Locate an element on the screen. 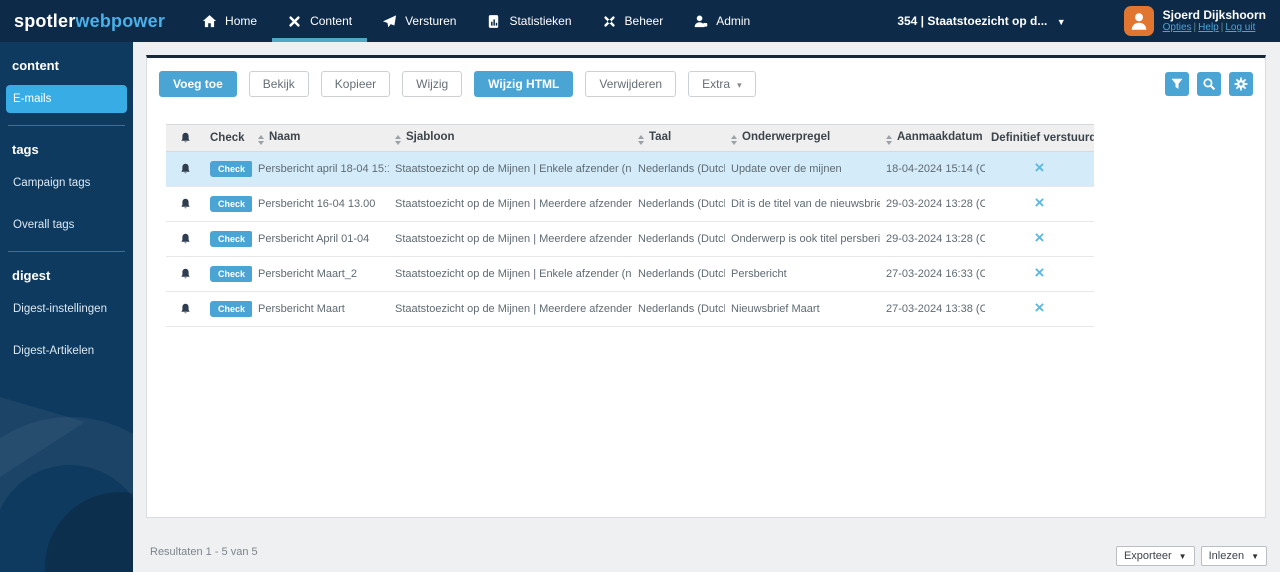 The width and height of the screenshot is (1280, 572). sidebar-item-digest-instellingen: Digest-instellingen is located at coordinates (66, 309).